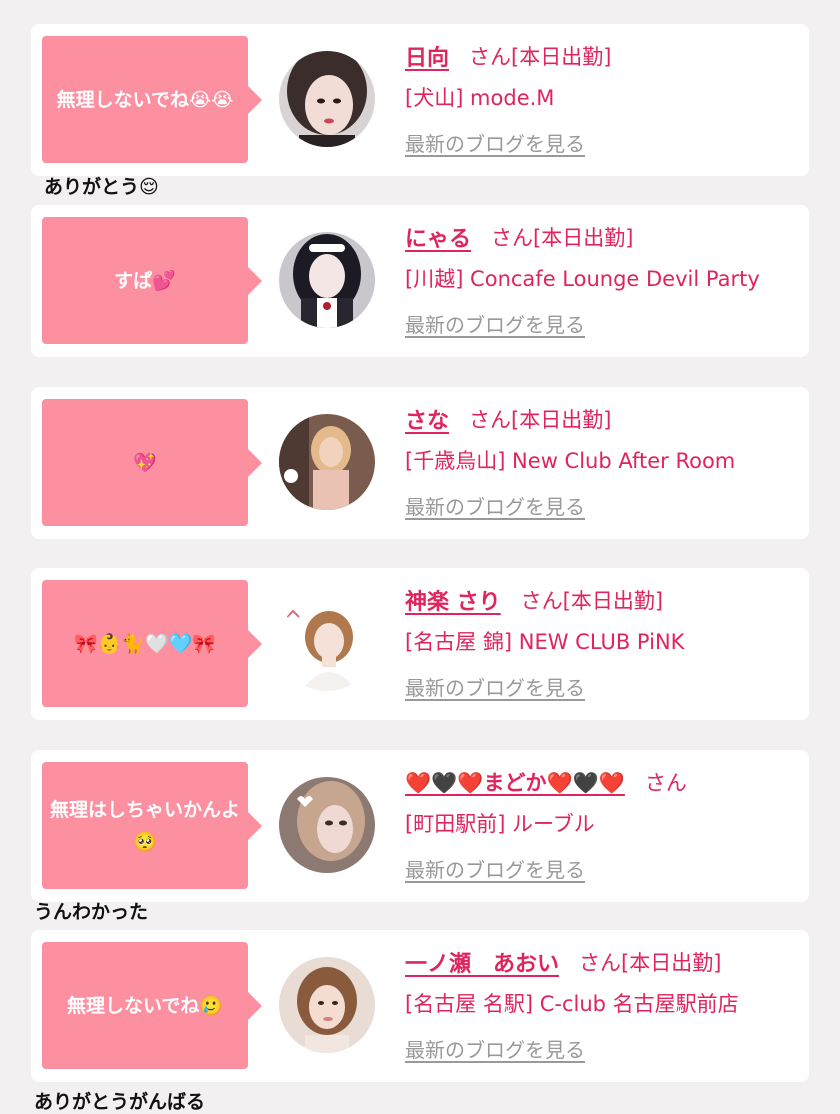 This screenshot has width=840, height=1114. I want to click on shop-label: [名古屋 錦] NEW CLUB PiNK, so click(545, 642).